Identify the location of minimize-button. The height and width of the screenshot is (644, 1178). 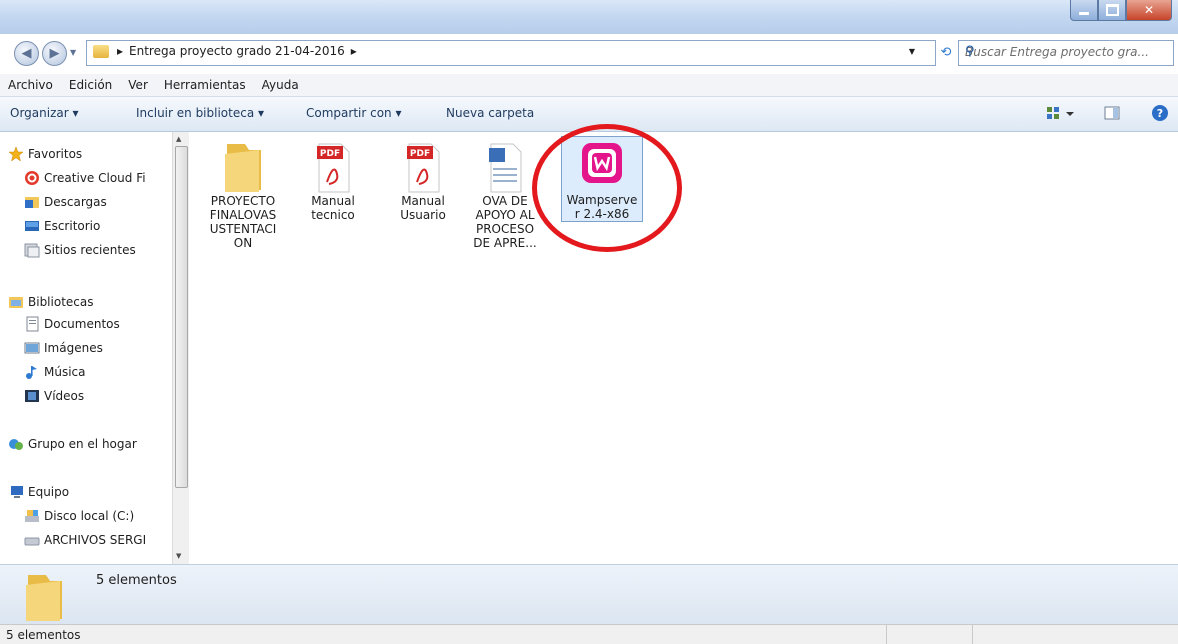
(1084, 10).